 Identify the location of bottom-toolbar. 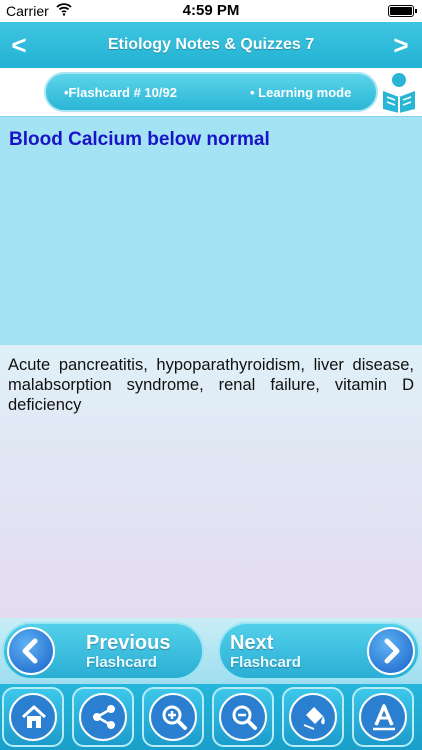
(211, 717).